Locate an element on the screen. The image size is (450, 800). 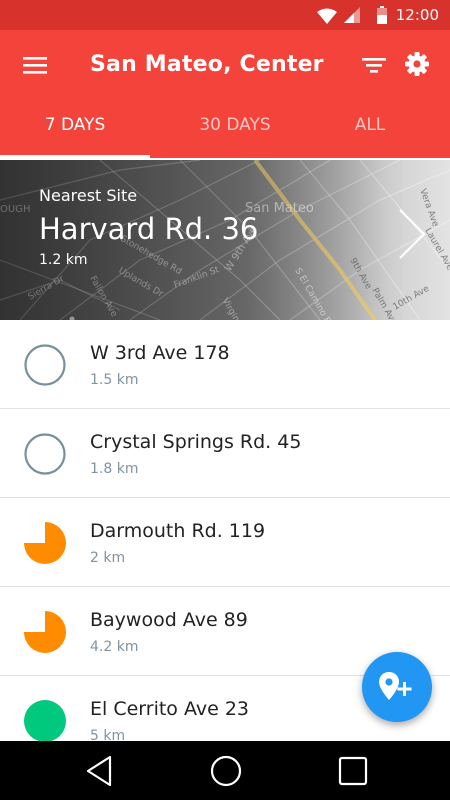
filter-icon is located at coordinates (374, 65).